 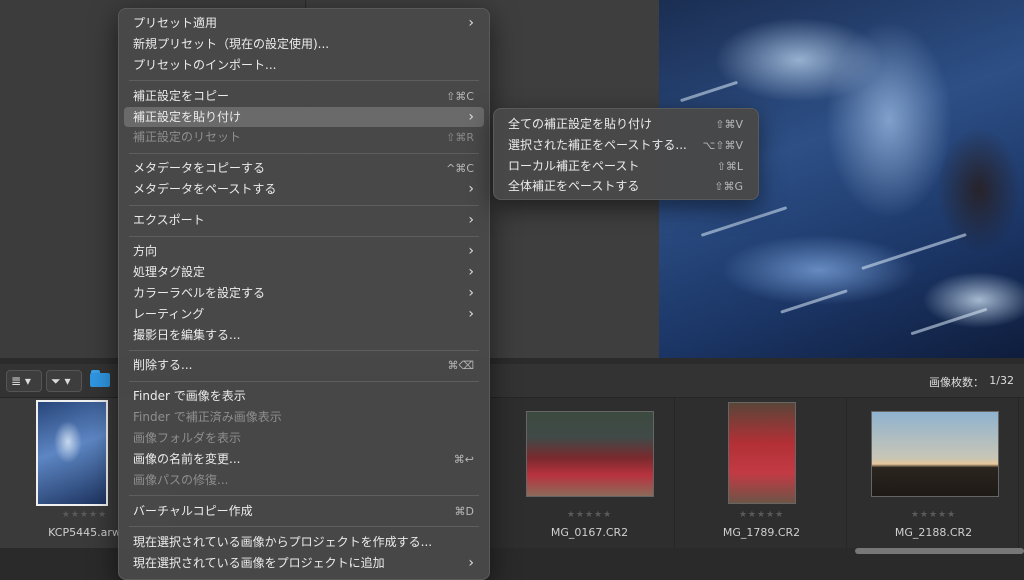 I want to click on menu-item: メタデータをコピーする ^⌘C, so click(x=304, y=168).